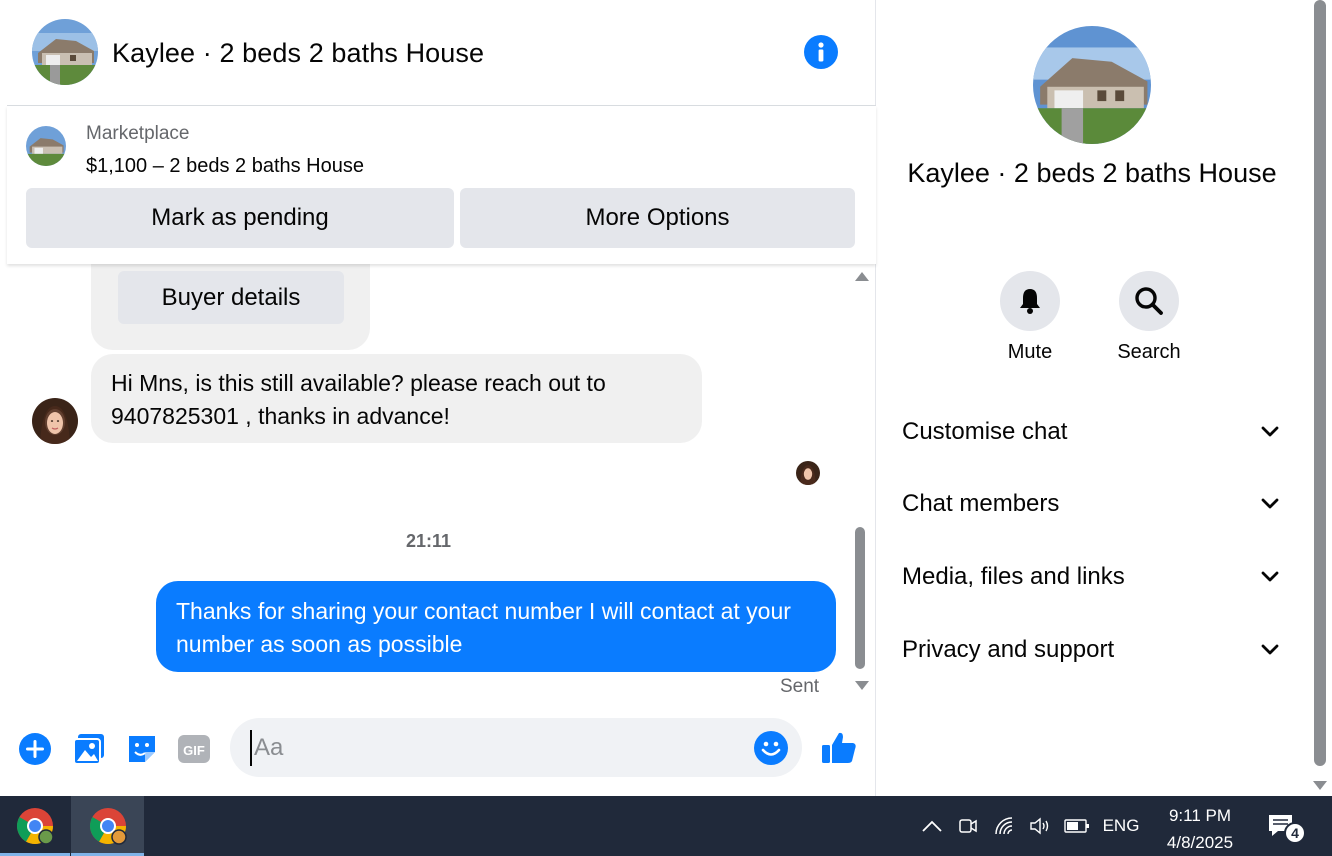 The height and width of the screenshot is (856, 1332). I want to click on emoji-button, so click(771, 748).